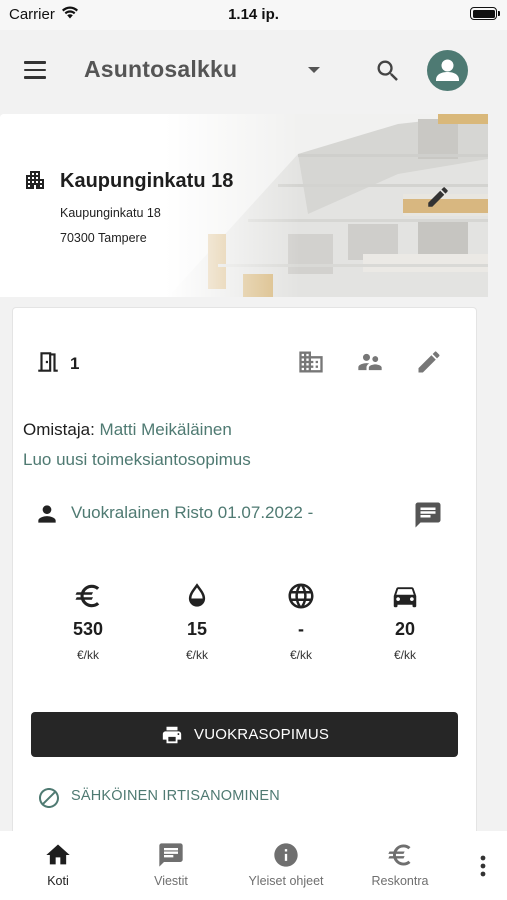 This screenshot has width=507, height=900. I want to click on nav-label: Reskontra, so click(400, 881).